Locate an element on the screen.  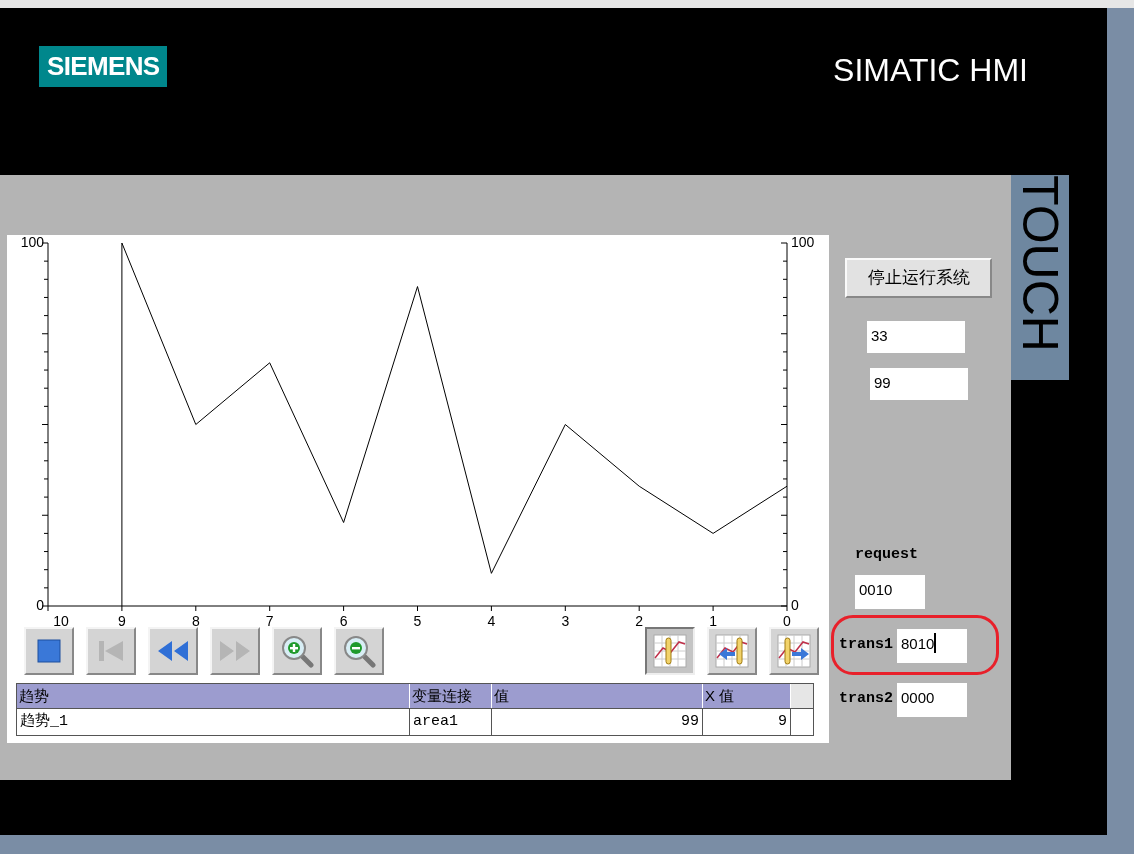
table-cell: 9 is located at coordinates (747, 722).